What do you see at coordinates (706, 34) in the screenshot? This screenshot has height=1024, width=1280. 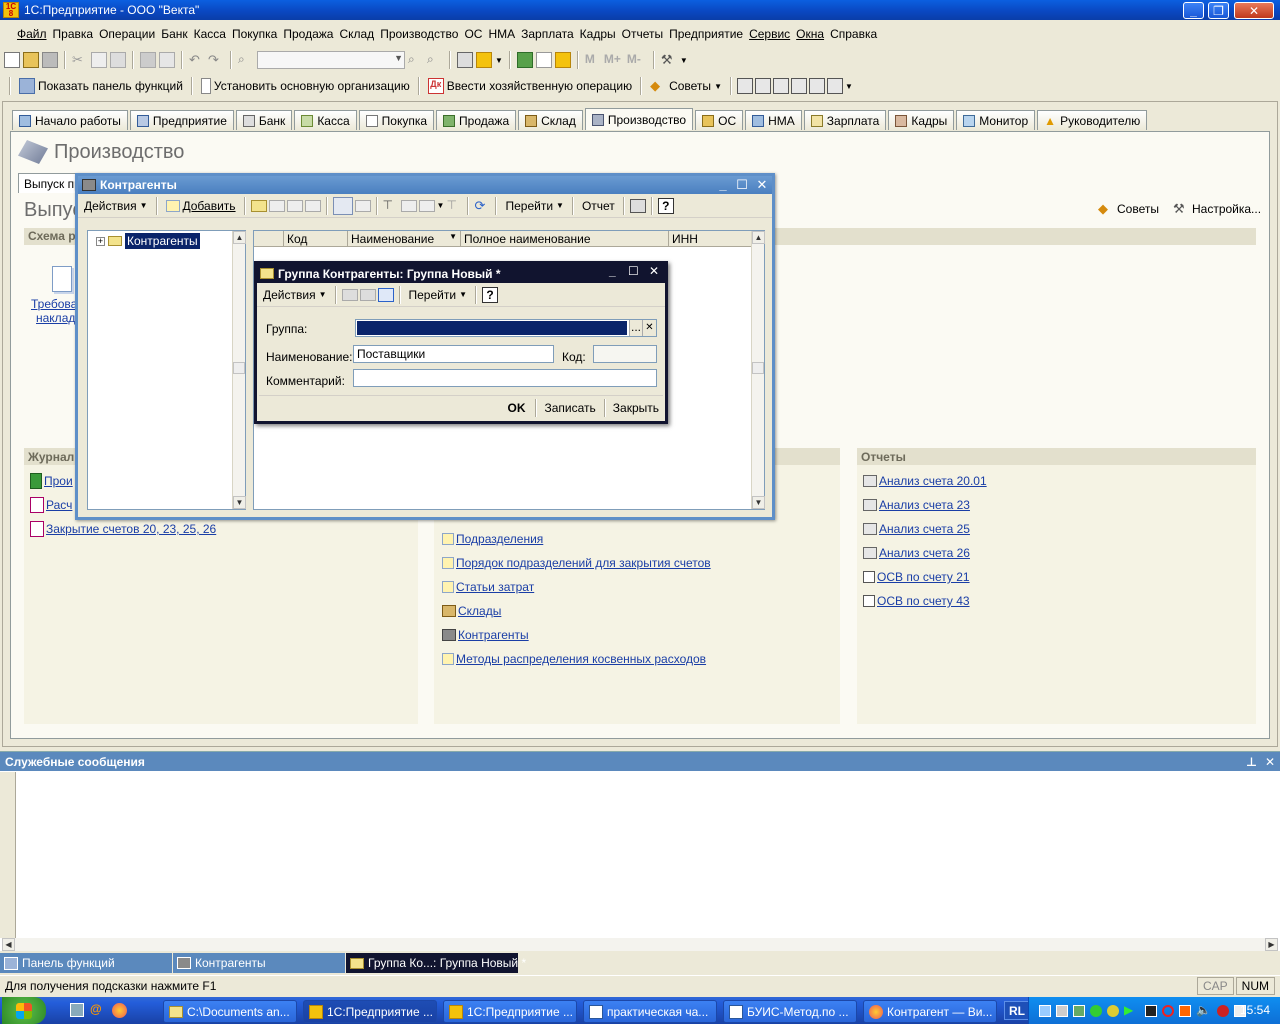 I see `menu-enterprise: Предприятие` at bounding box center [706, 34].